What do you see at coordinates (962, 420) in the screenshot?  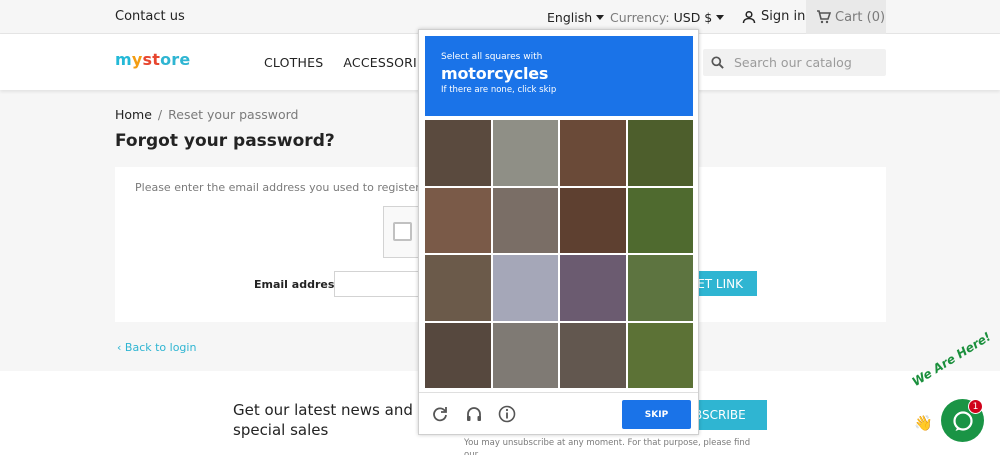 I see `chat-icon` at bounding box center [962, 420].